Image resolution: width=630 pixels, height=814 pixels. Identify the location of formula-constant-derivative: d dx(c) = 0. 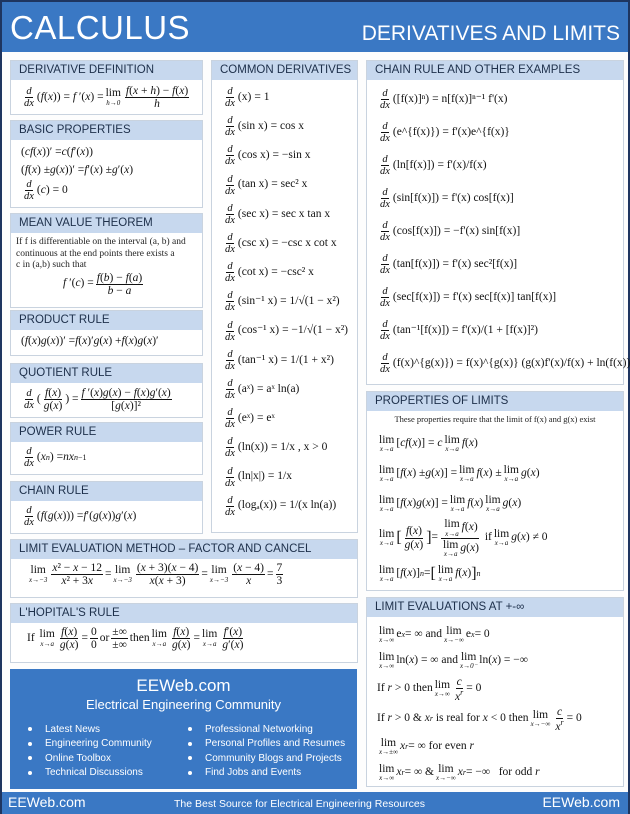
(46, 191).